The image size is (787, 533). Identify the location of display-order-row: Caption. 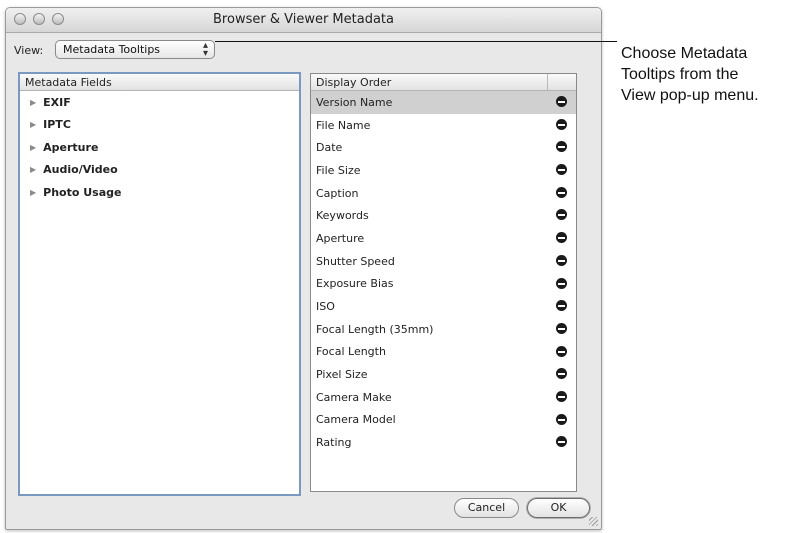
(443, 193).